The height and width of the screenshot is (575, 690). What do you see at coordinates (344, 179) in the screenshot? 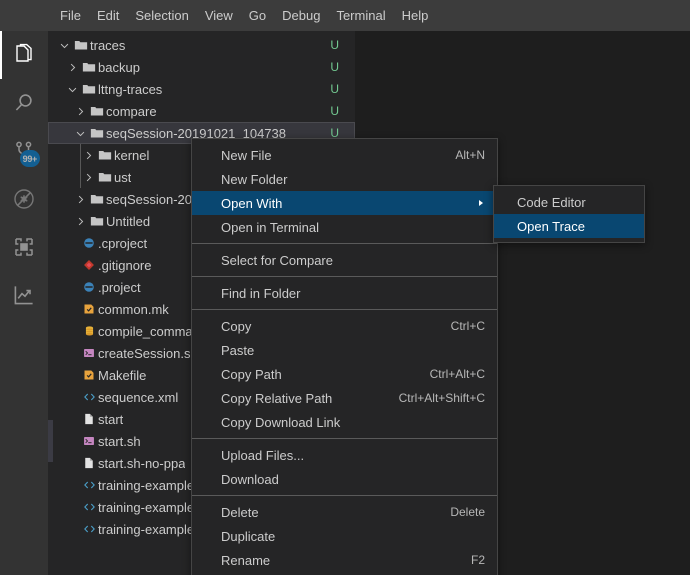
I see `context-menu-item-new-folder: New Folder` at bounding box center [344, 179].